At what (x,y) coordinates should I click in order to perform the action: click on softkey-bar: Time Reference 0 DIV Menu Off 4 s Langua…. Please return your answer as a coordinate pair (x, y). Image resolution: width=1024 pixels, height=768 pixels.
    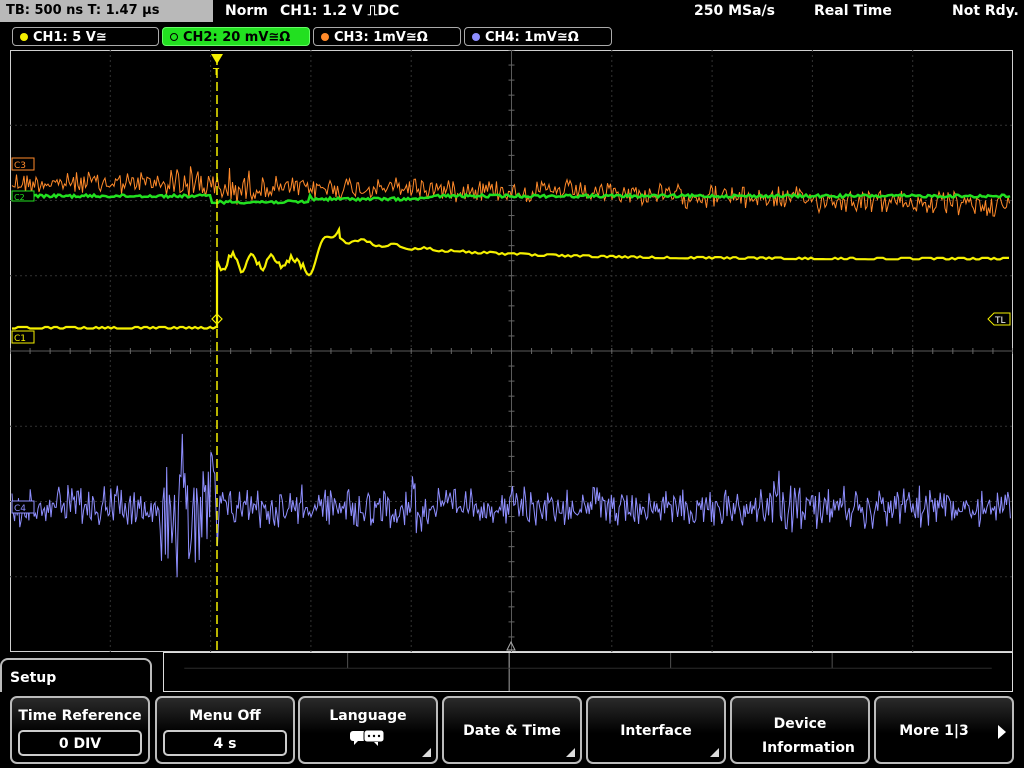
    Looking at the image, I should click on (512, 730).